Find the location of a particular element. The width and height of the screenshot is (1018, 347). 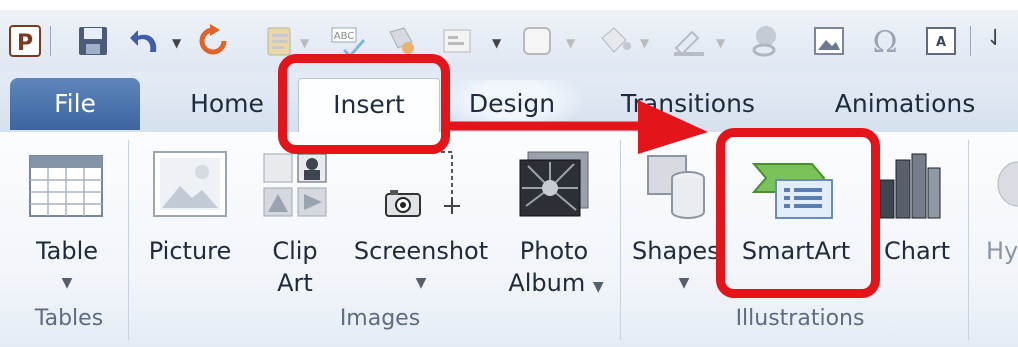

tab-file: File is located at coordinates (75, 104).